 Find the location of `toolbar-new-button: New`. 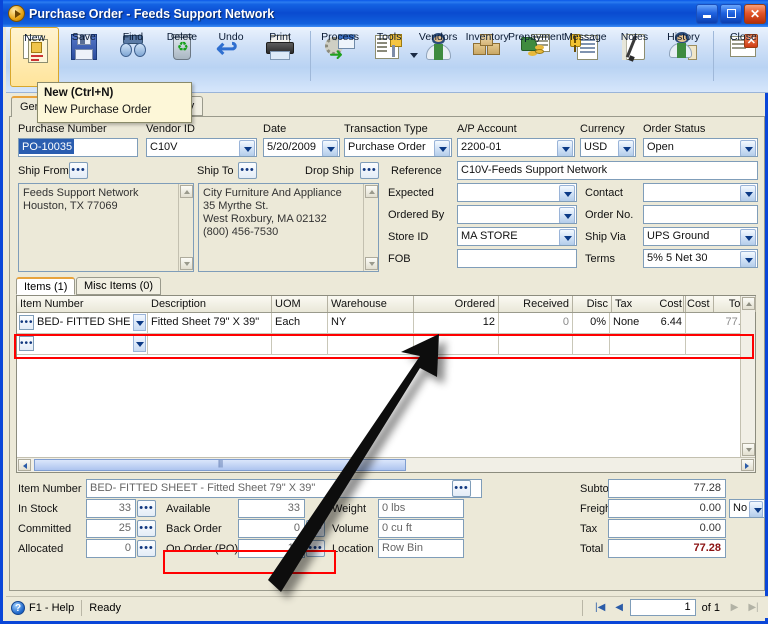

toolbar-new-button: New is located at coordinates (35, 57).